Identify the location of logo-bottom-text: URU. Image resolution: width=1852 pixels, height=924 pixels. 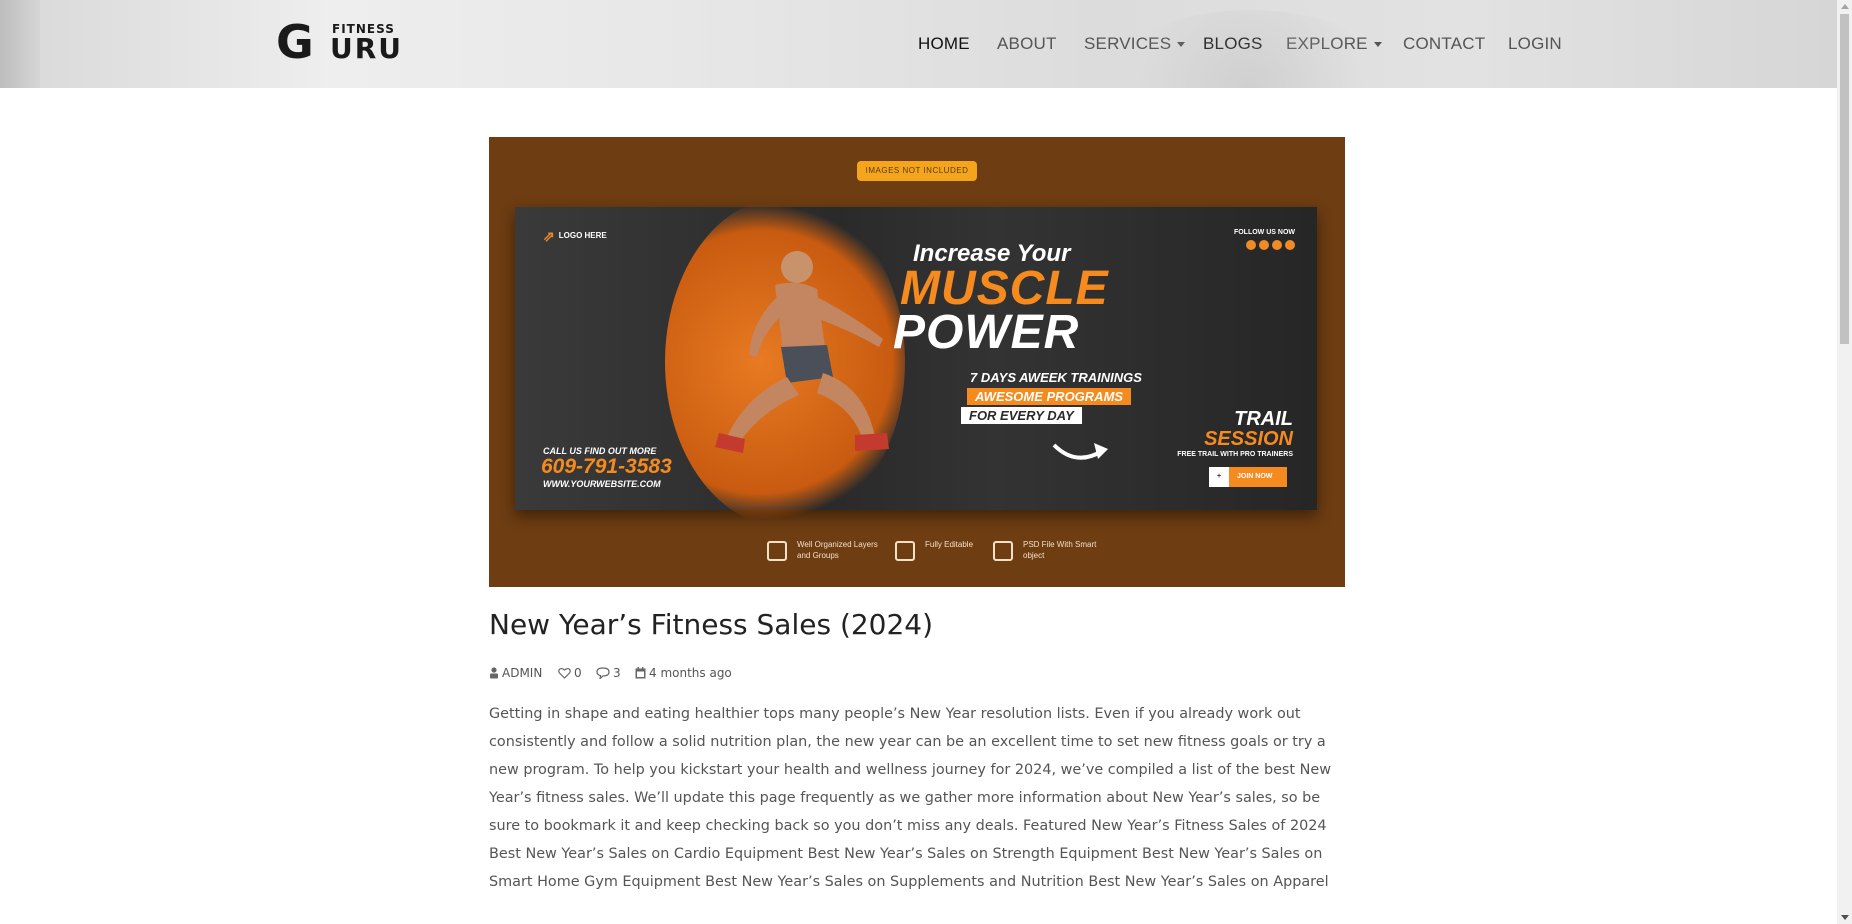
(367, 48).